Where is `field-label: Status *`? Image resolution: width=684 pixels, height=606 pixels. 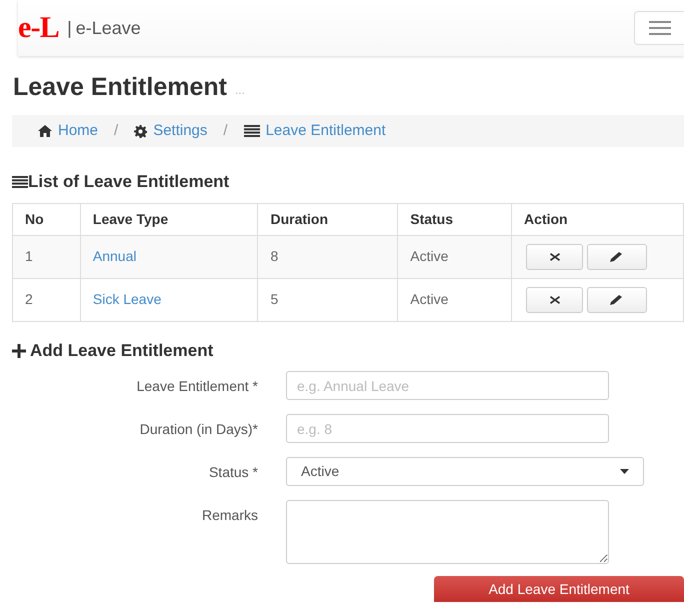
field-label: Status * is located at coordinates (233, 472).